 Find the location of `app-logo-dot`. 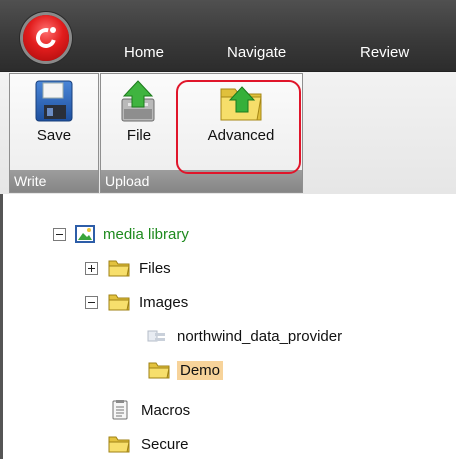

app-logo-dot is located at coordinates (53, 30).